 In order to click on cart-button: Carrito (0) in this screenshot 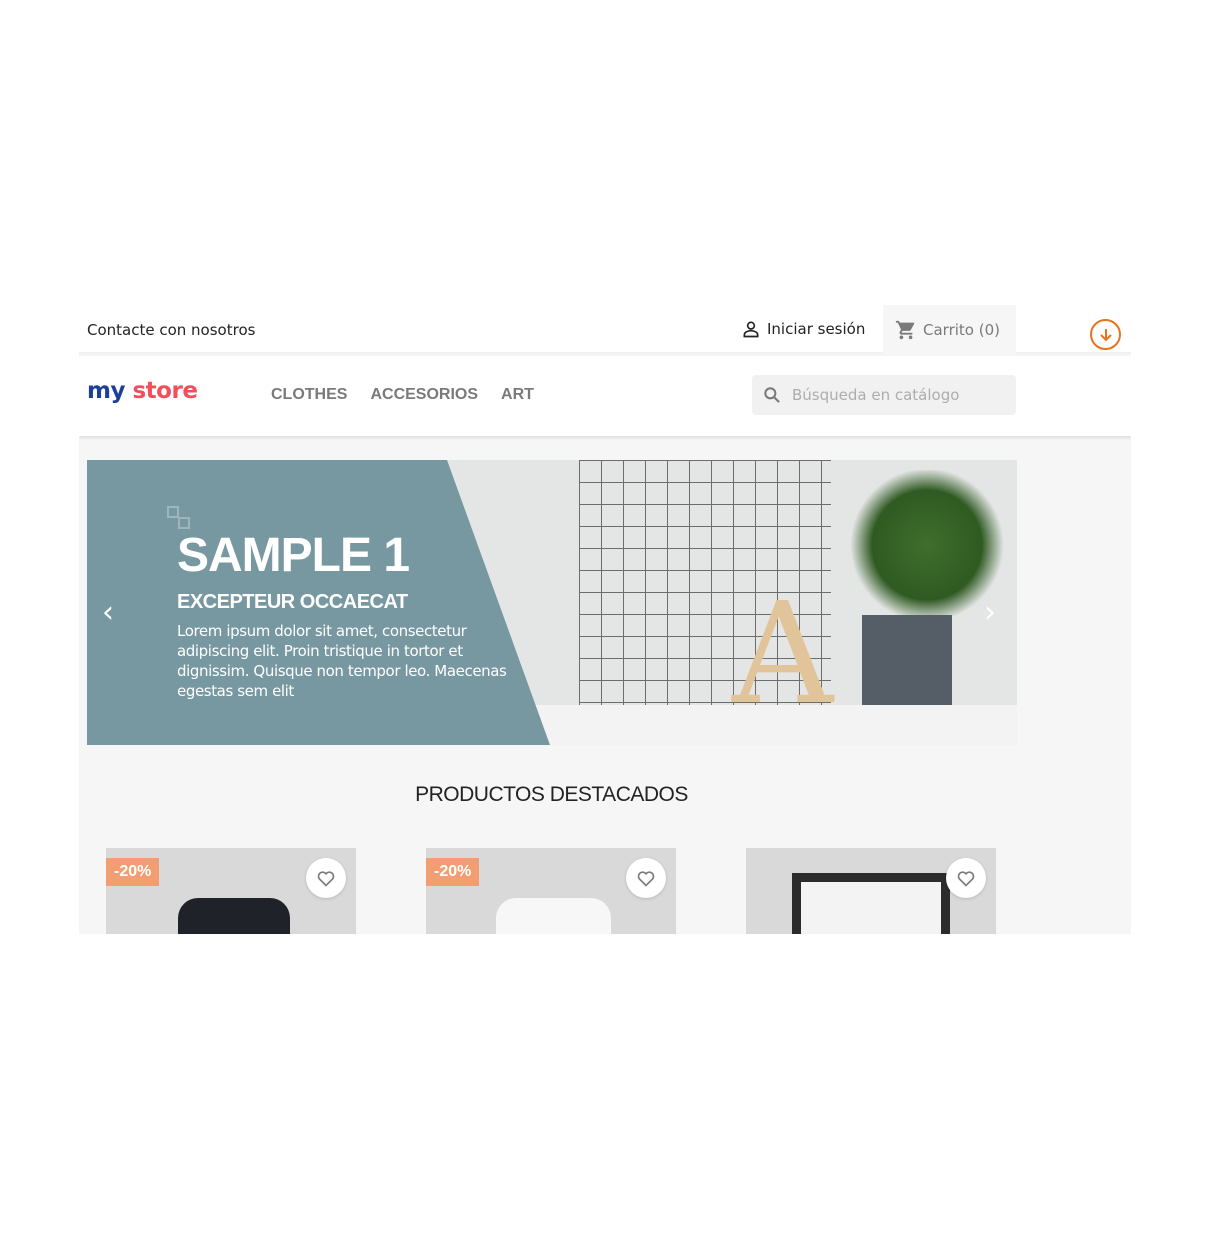, I will do `click(949, 329)`.